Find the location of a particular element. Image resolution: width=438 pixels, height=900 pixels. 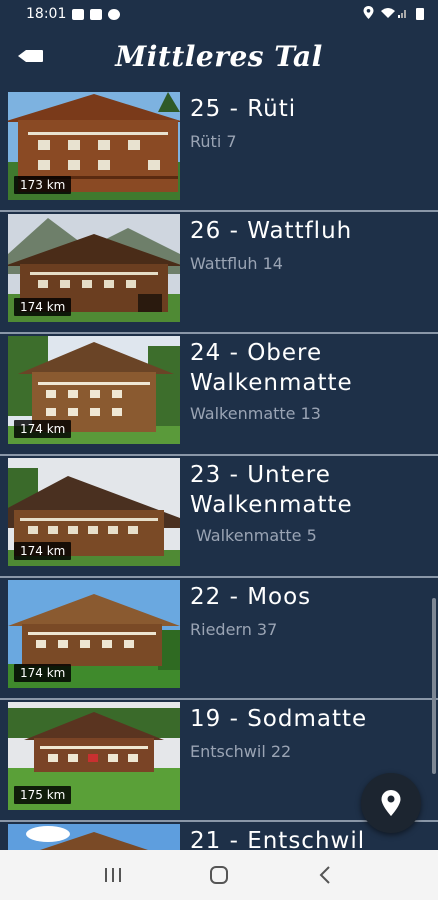

battery-icon is located at coordinates (420, 14).